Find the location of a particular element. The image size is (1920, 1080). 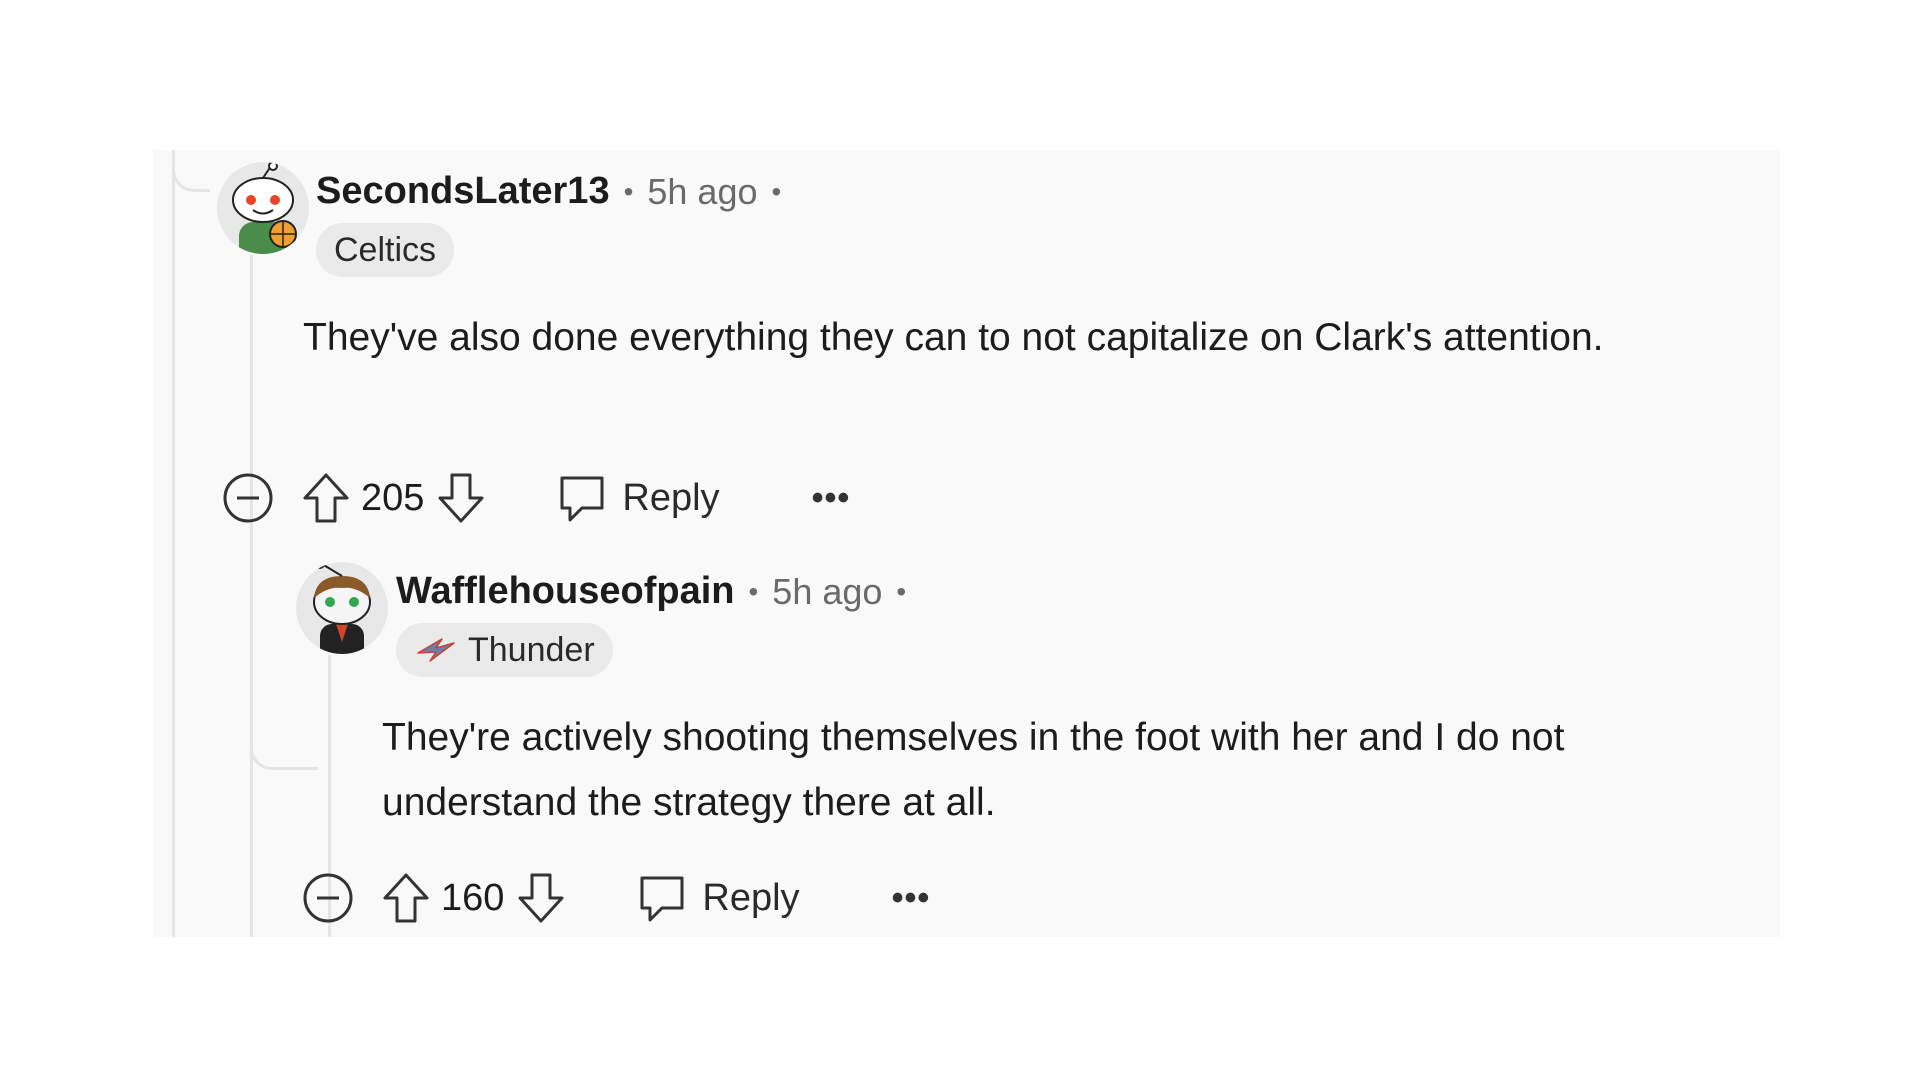

thread-connector is located at coordinates (191, 171).